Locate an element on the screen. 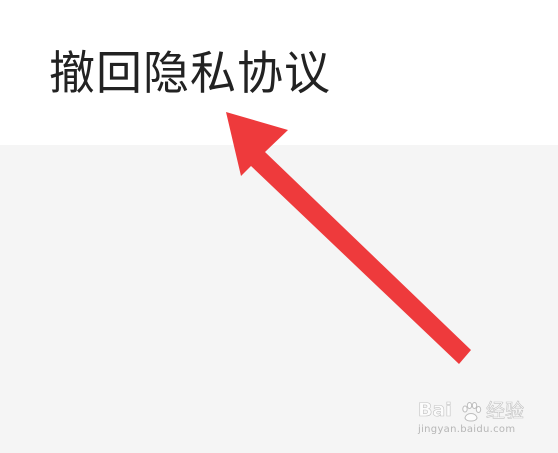  revoke-privacy-agreement-label: 撤回隐私协议 is located at coordinates (190, 73).